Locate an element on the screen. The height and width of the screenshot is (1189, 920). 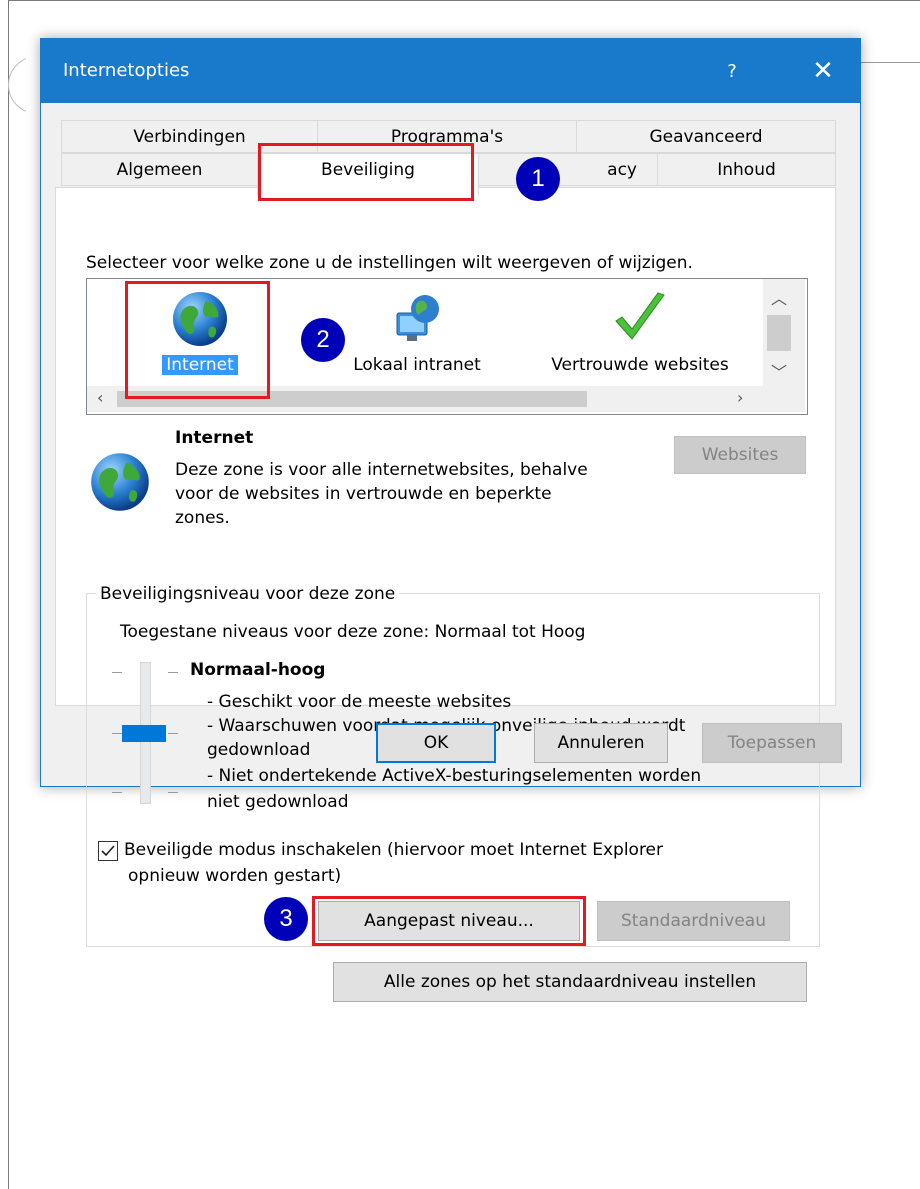
dialog-title: Internetopties is located at coordinates (126, 70).